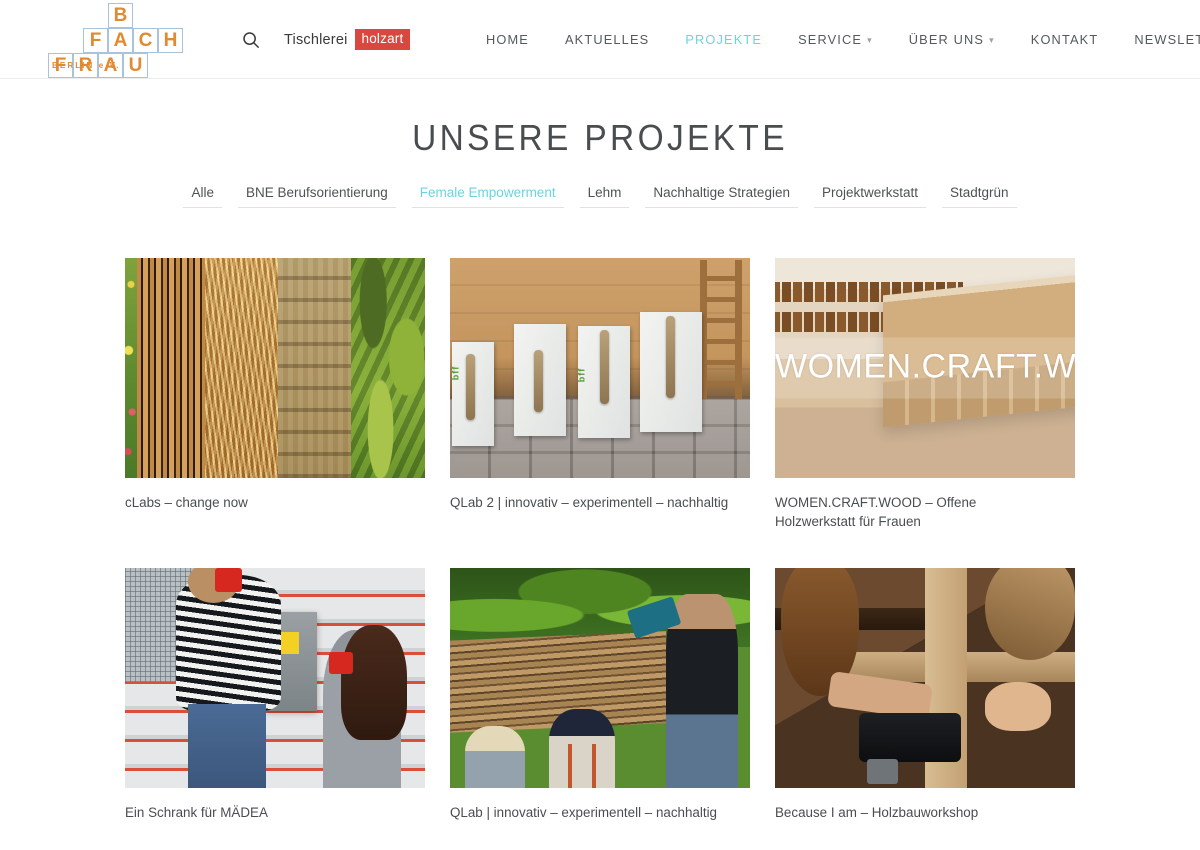 The image size is (1200, 850). What do you see at coordinates (316, 196) in the screenshot?
I see `filter-bne-berufsorientierung: BNE Berufsorientierung` at bounding box center [316, 196].